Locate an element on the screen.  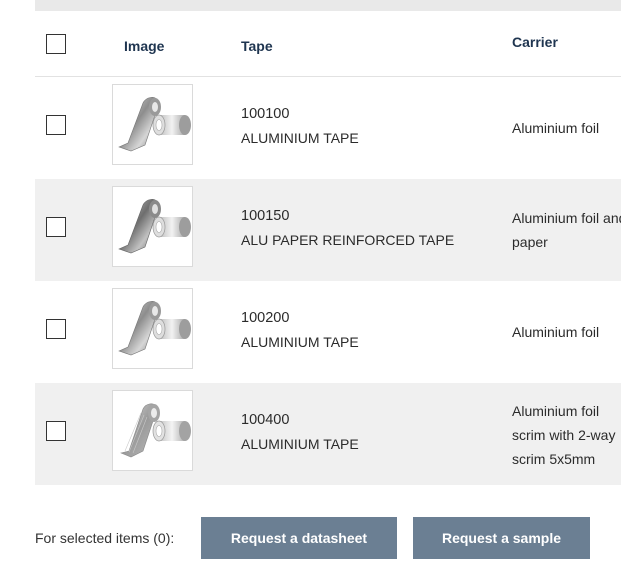
product-code: 100400 is located at coordinates (265, 420).